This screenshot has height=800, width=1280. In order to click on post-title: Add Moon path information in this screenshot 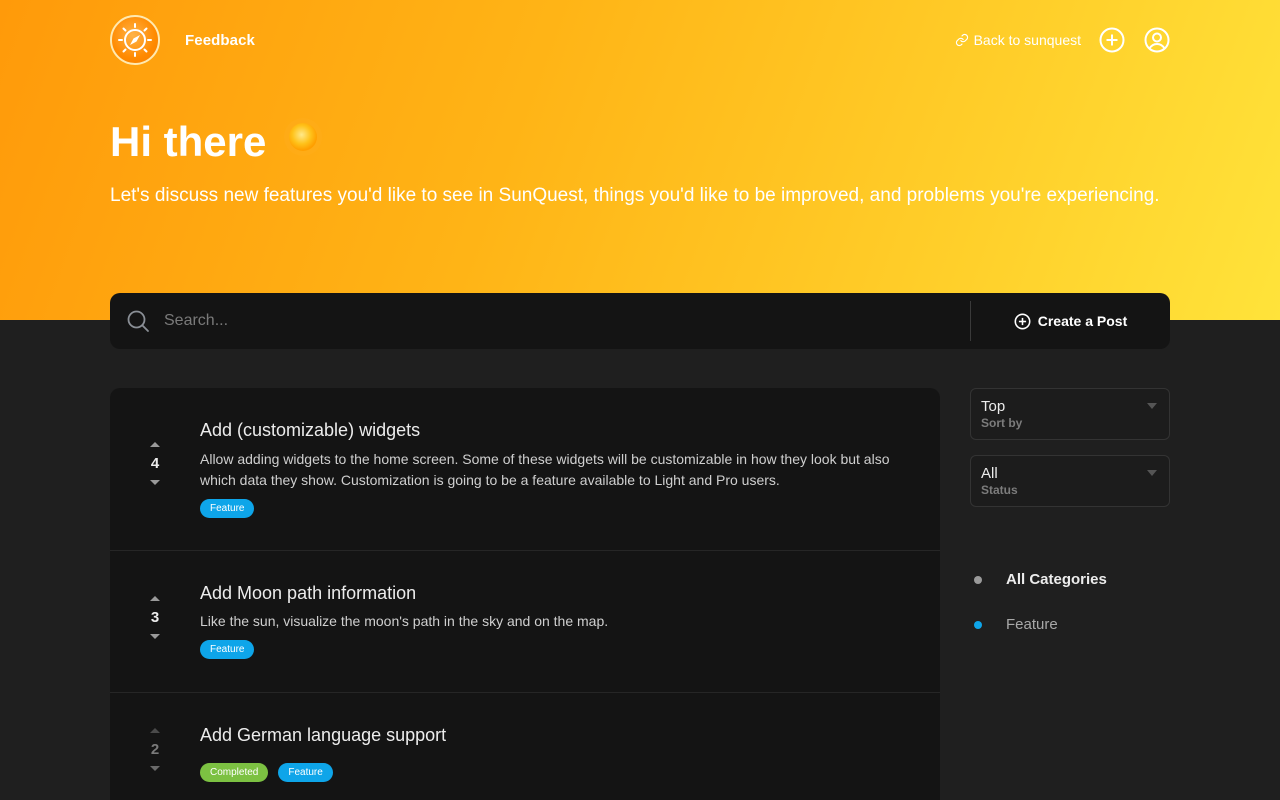, I will do `click(559, 593)`.